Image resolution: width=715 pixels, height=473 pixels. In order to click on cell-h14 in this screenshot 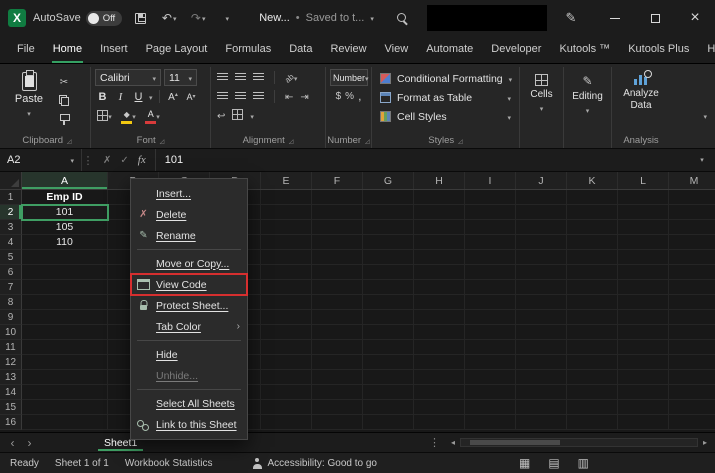, I will do `click(439, 392)`.